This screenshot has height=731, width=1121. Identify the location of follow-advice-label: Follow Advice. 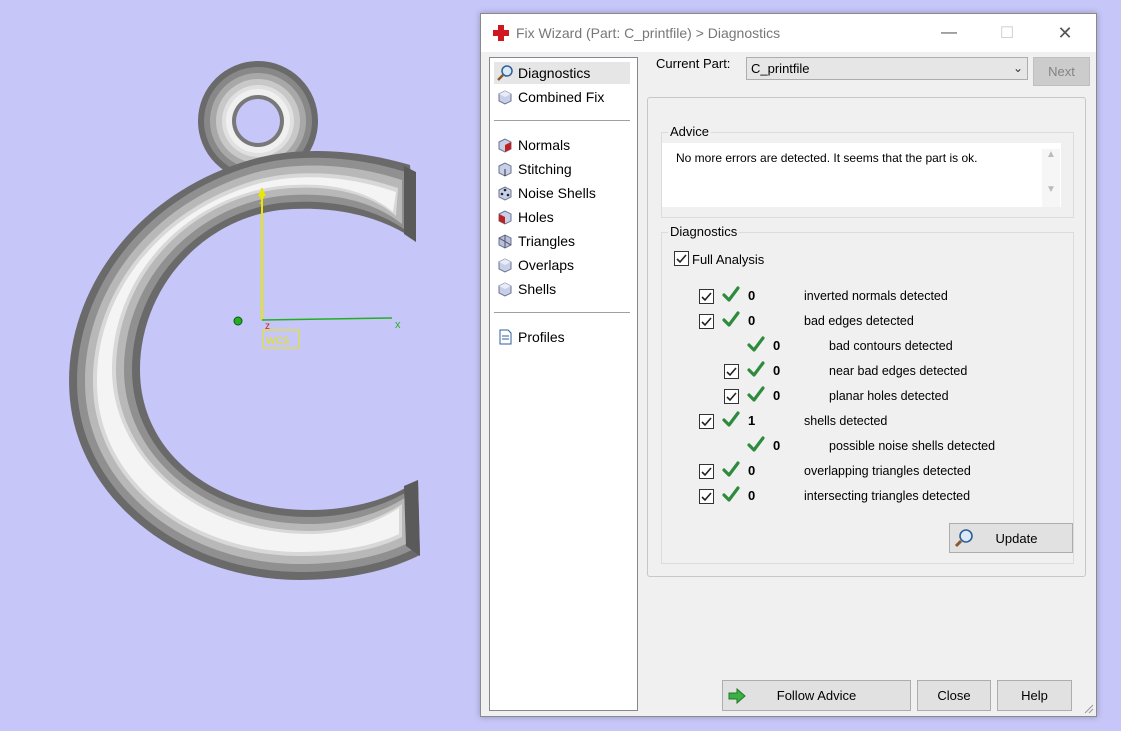
(816, 695).